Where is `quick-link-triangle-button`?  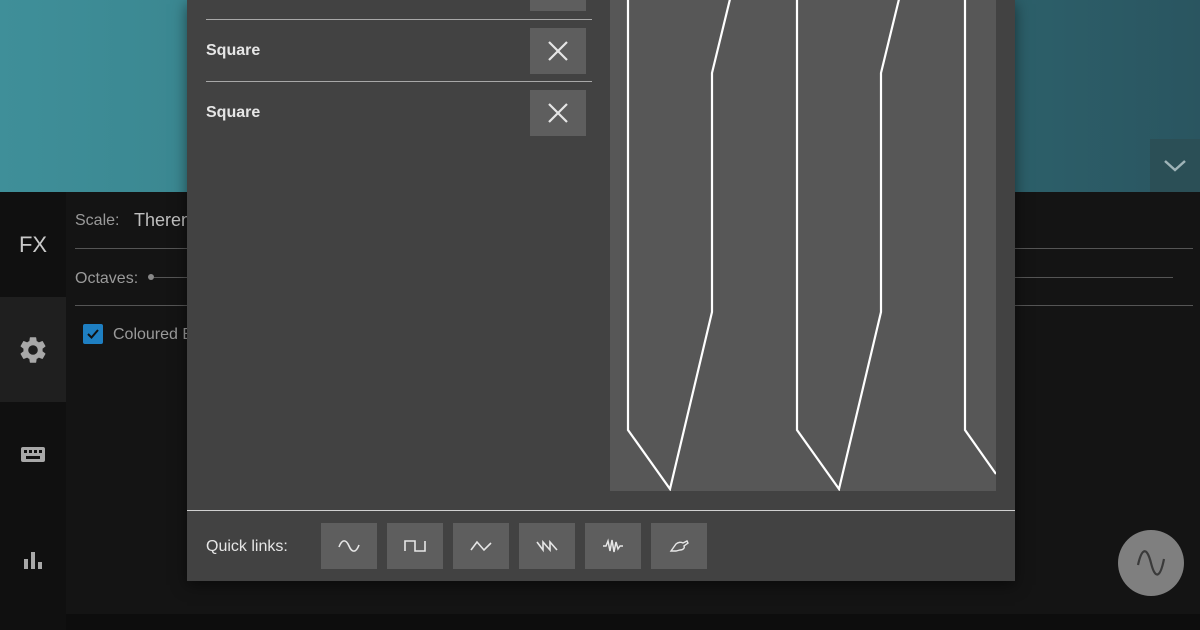
quick-link-triangle-button is located at coordinates (481, 546).